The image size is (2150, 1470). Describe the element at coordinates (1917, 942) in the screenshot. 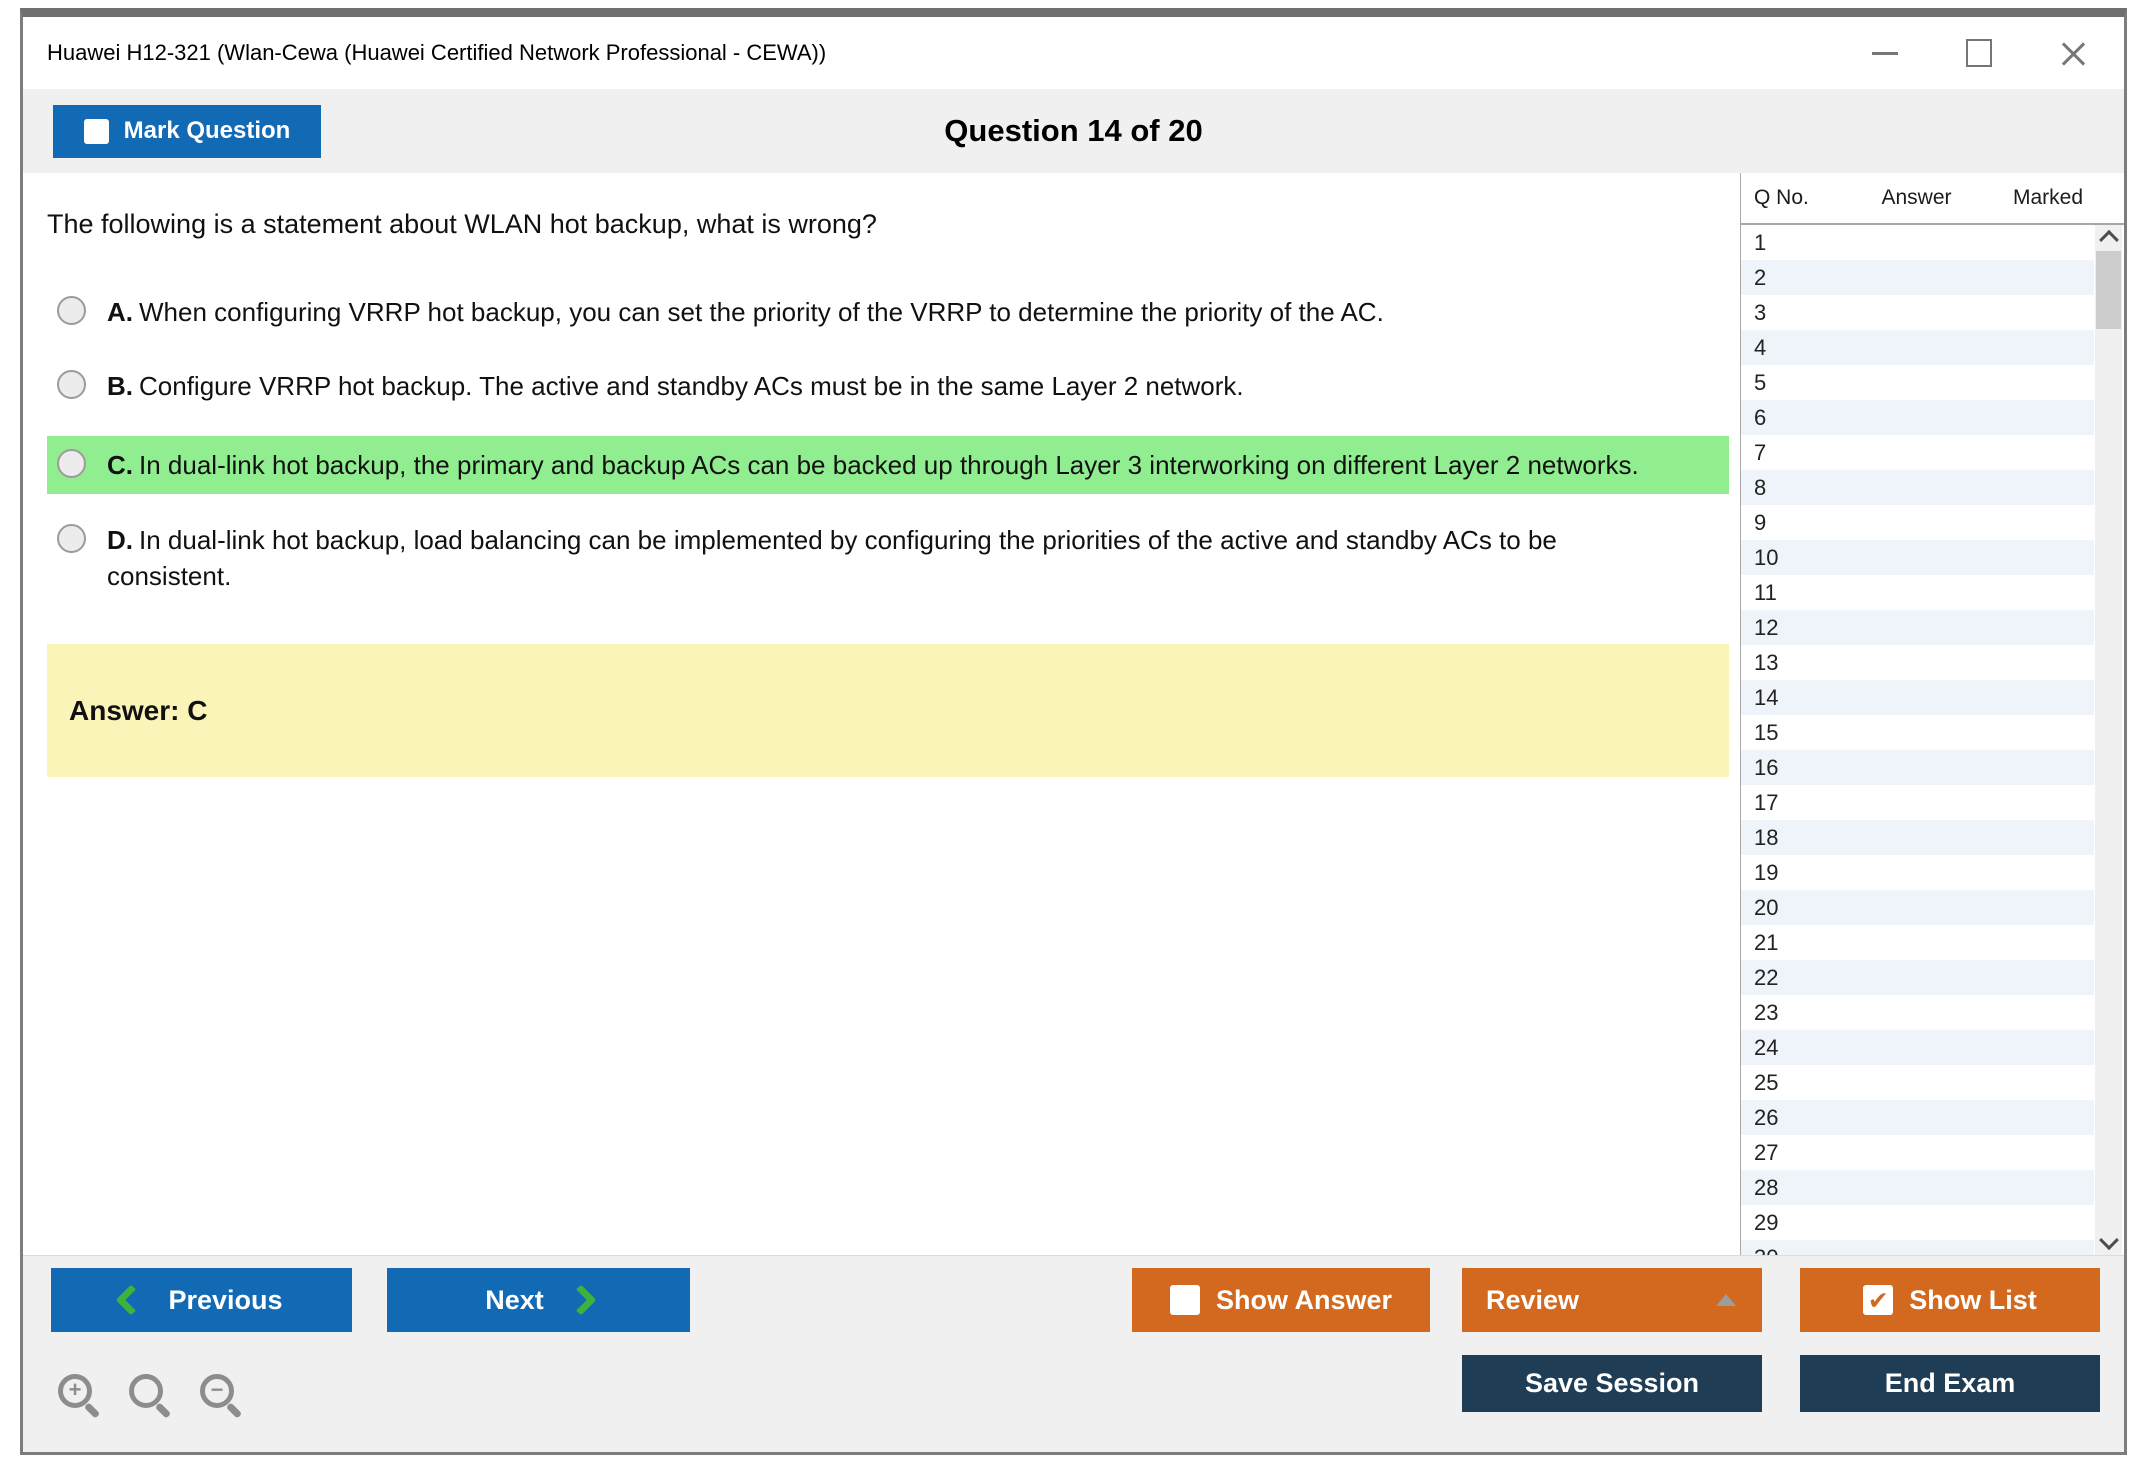

I see `list-item: 21` at that location.